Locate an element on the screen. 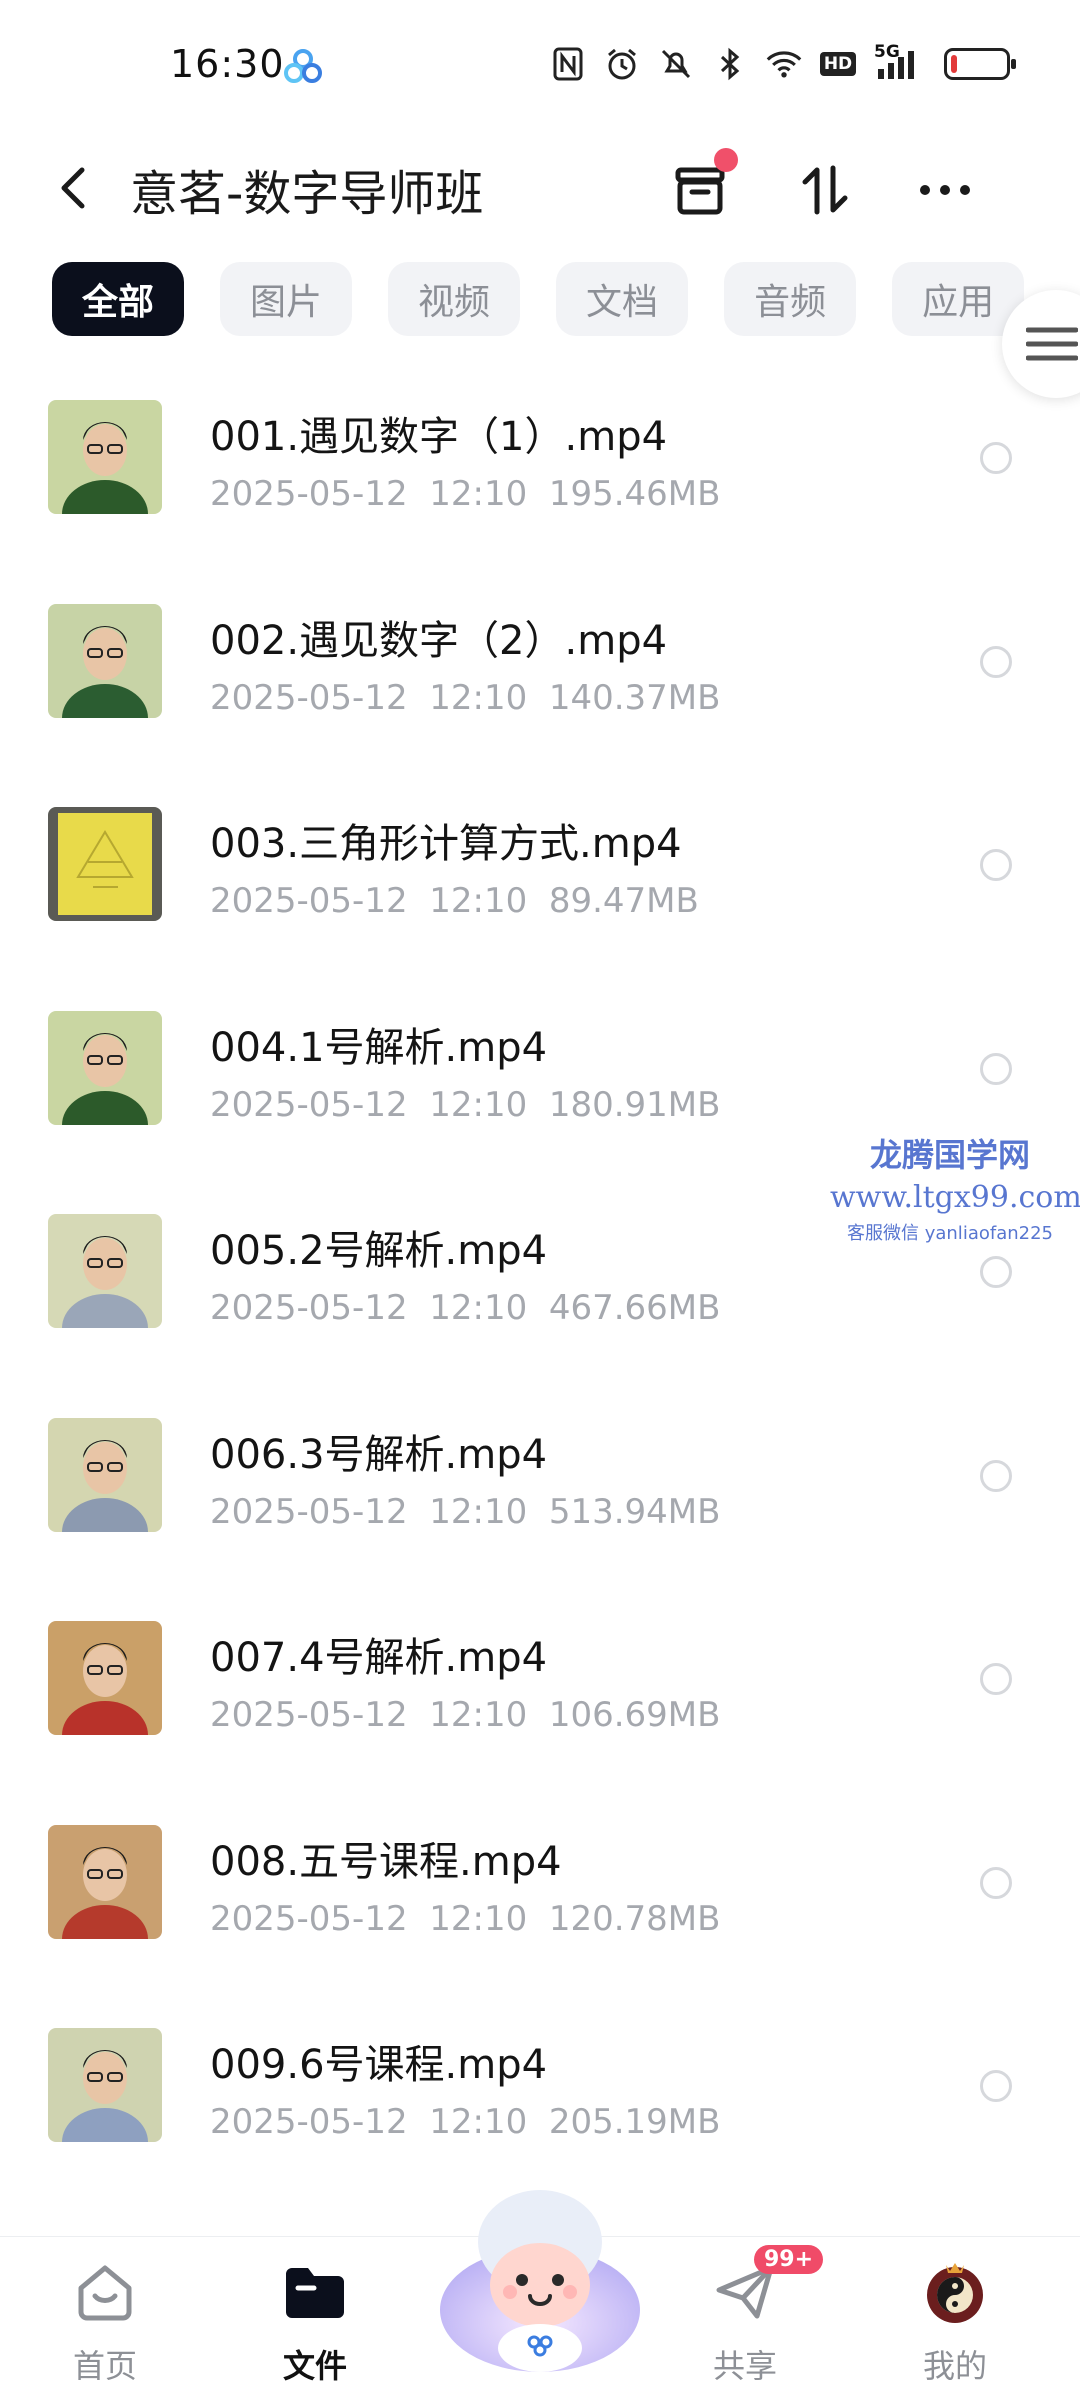 The image size is (1080, 2400). home-icon is located at coordinates (105, 2292).